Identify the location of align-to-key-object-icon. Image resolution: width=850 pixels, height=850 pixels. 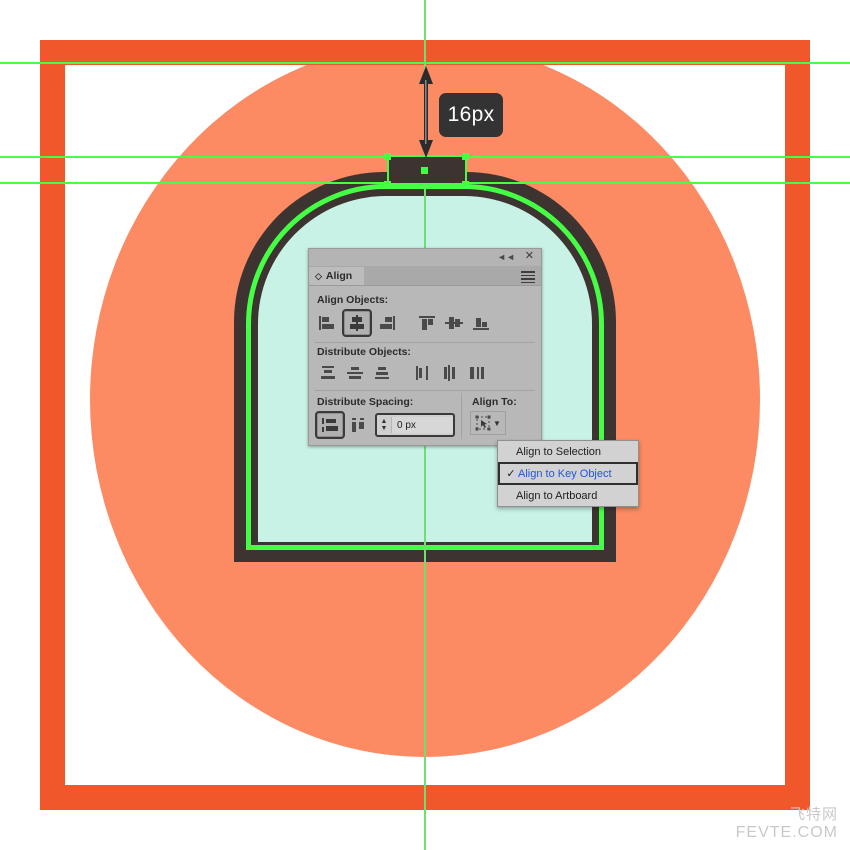
(483, 423).